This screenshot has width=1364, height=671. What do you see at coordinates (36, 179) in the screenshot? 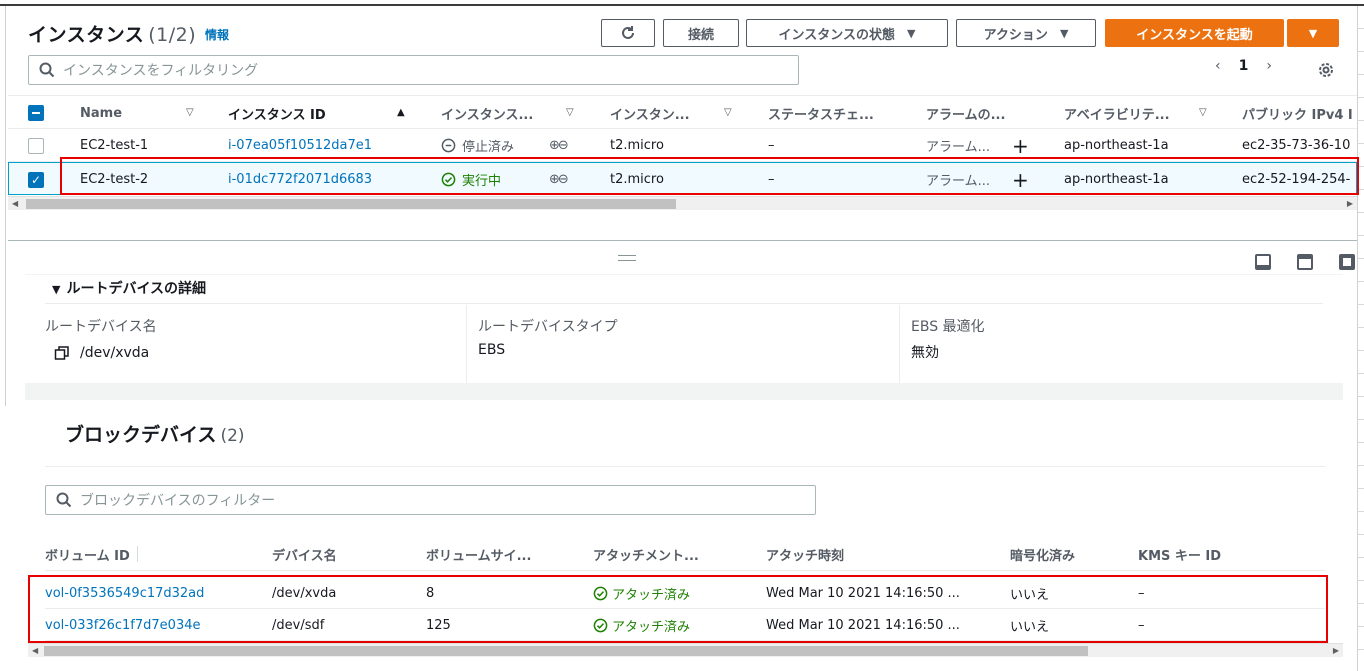
I see `row-checkbox-checked: ✓` at bounding box center [36, 179].